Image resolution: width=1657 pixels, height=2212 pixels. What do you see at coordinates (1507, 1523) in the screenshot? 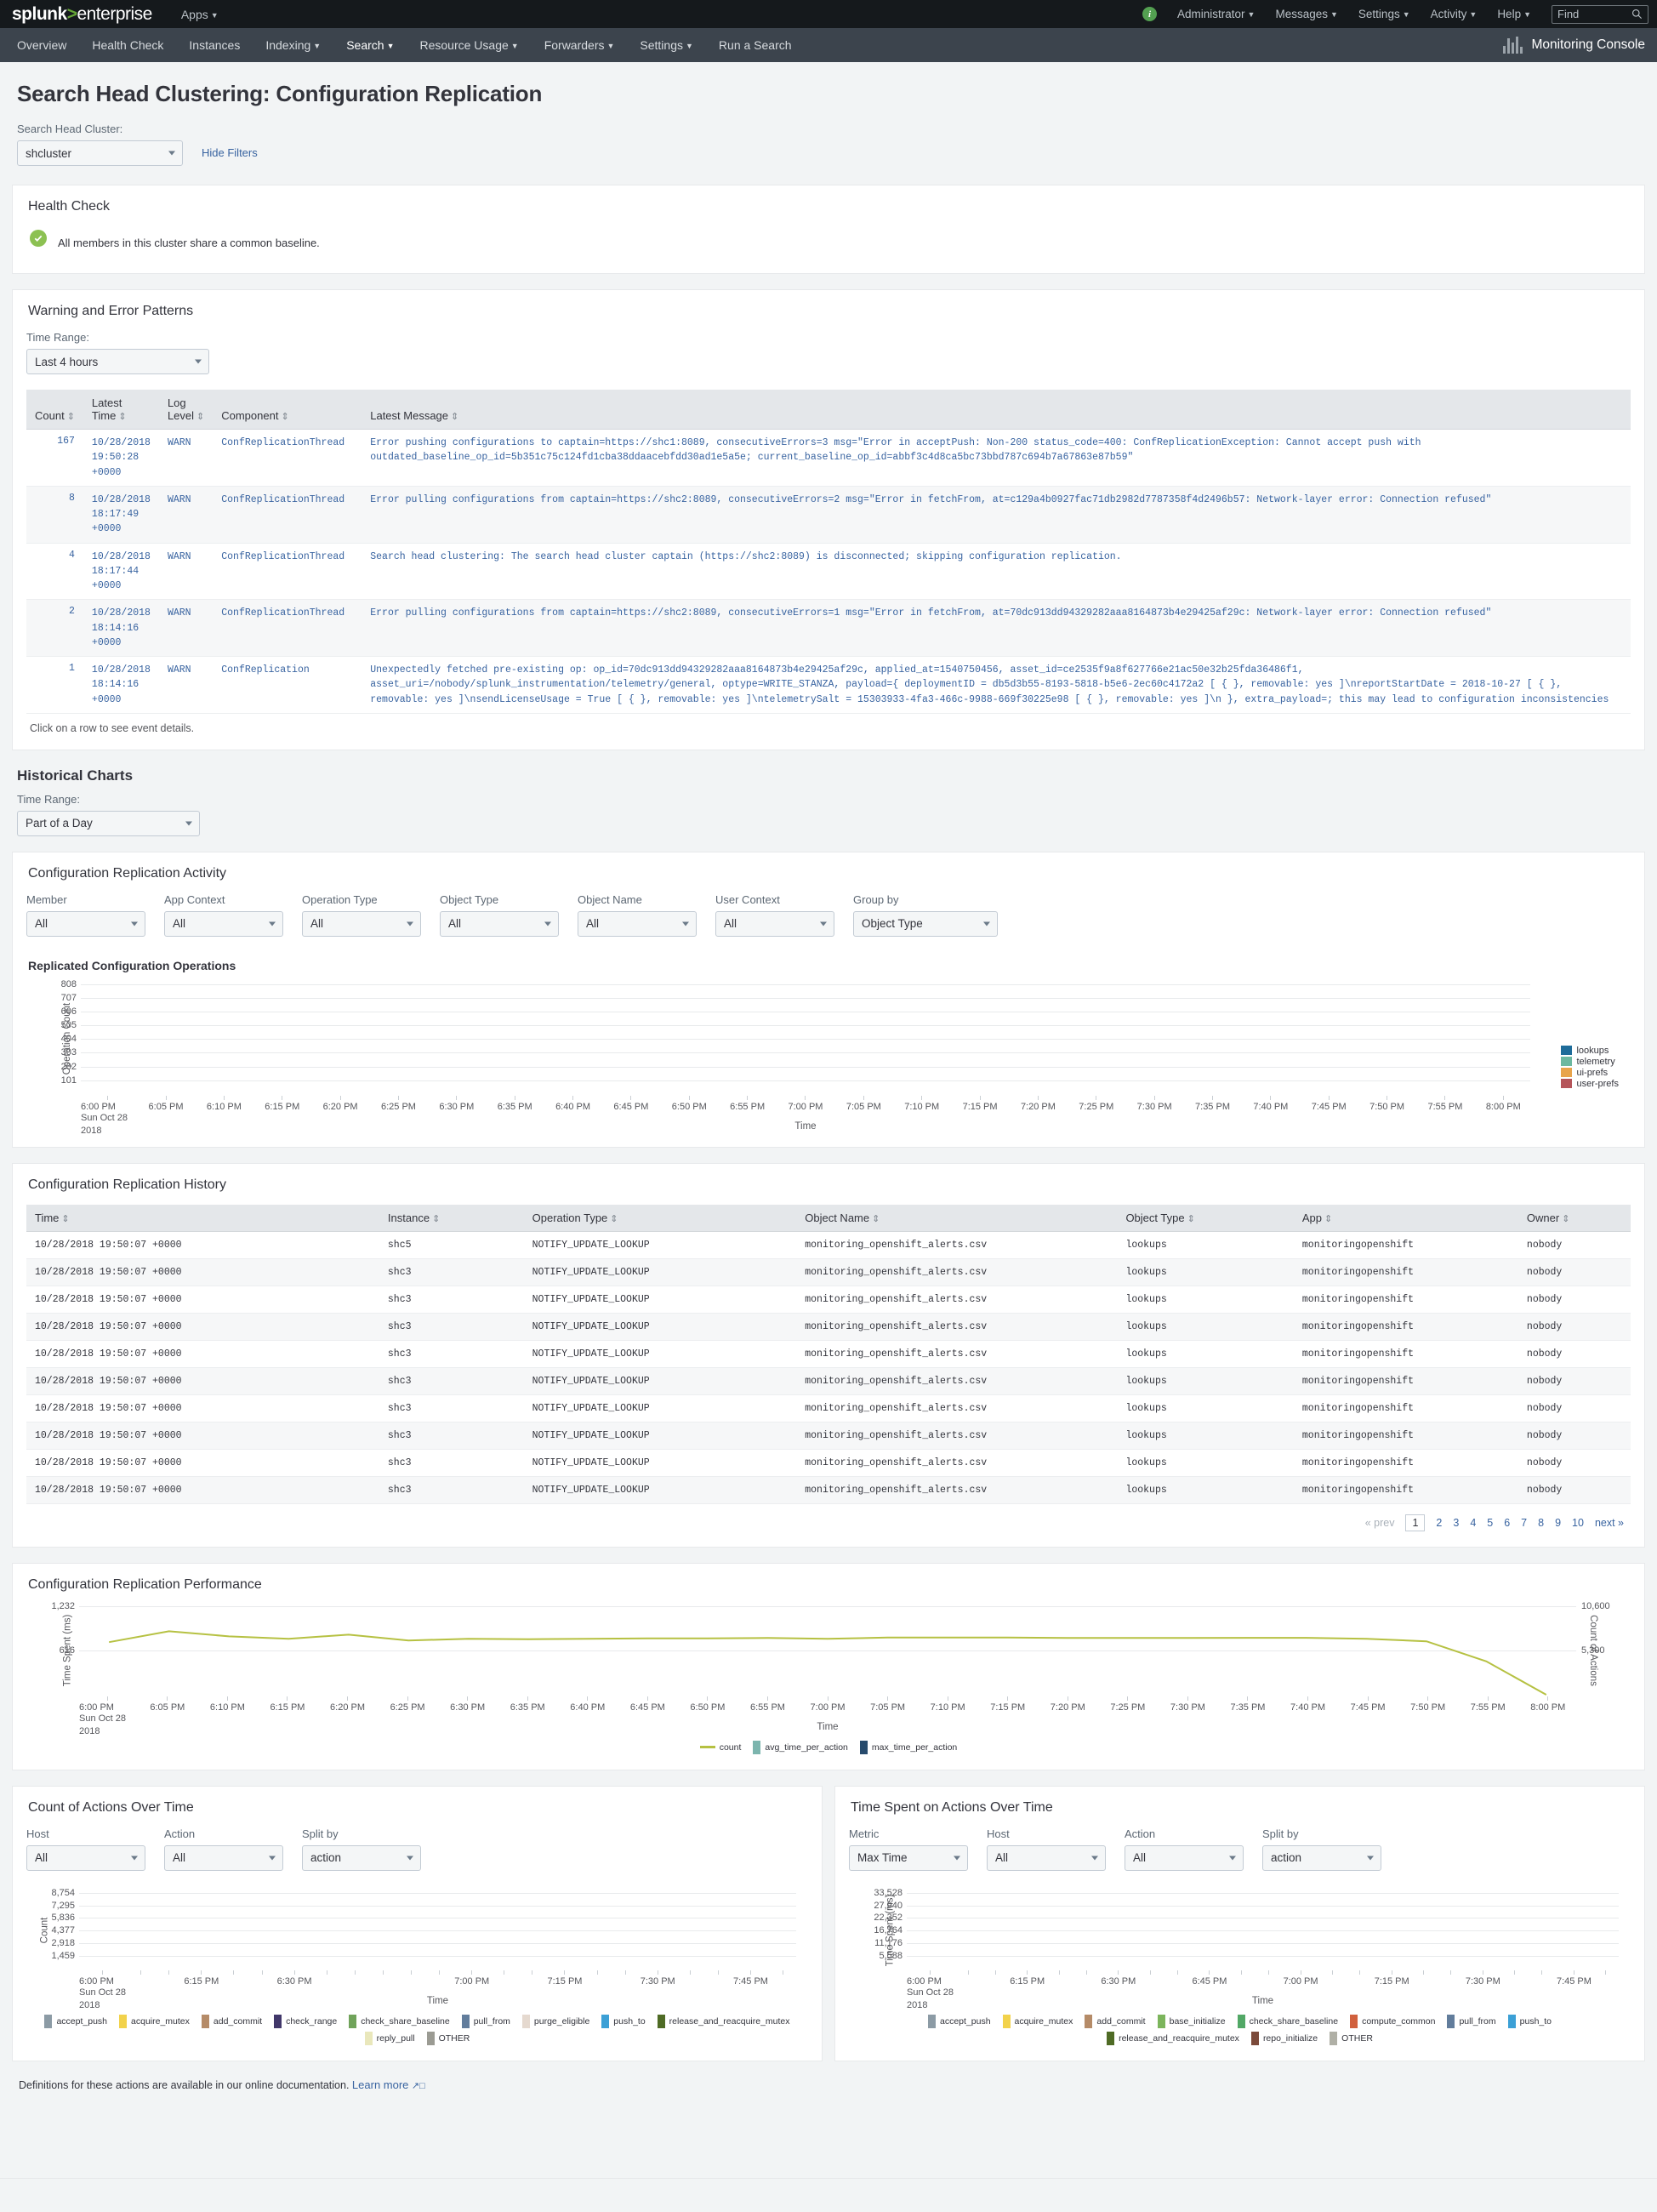
I see `pager-page-6: 6` at bounding box center [1507, 1523].